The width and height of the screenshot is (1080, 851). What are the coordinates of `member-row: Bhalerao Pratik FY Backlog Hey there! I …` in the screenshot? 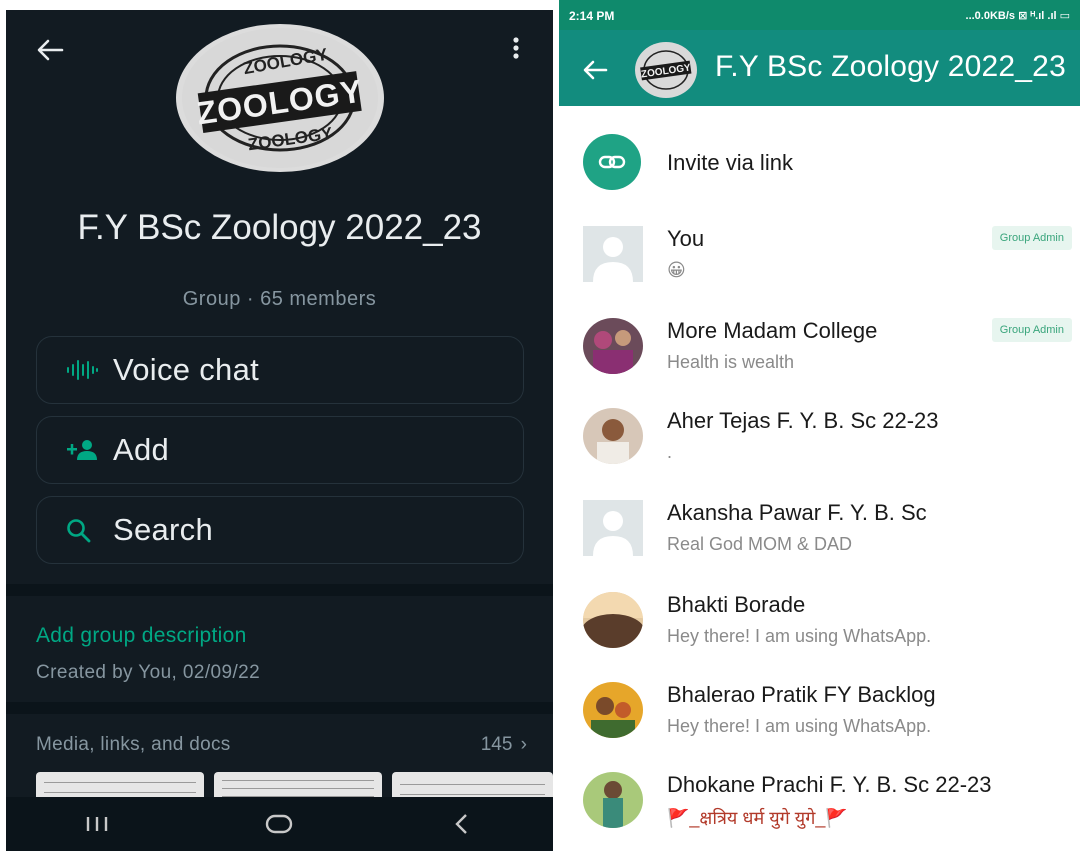 It's located at (819, 728).